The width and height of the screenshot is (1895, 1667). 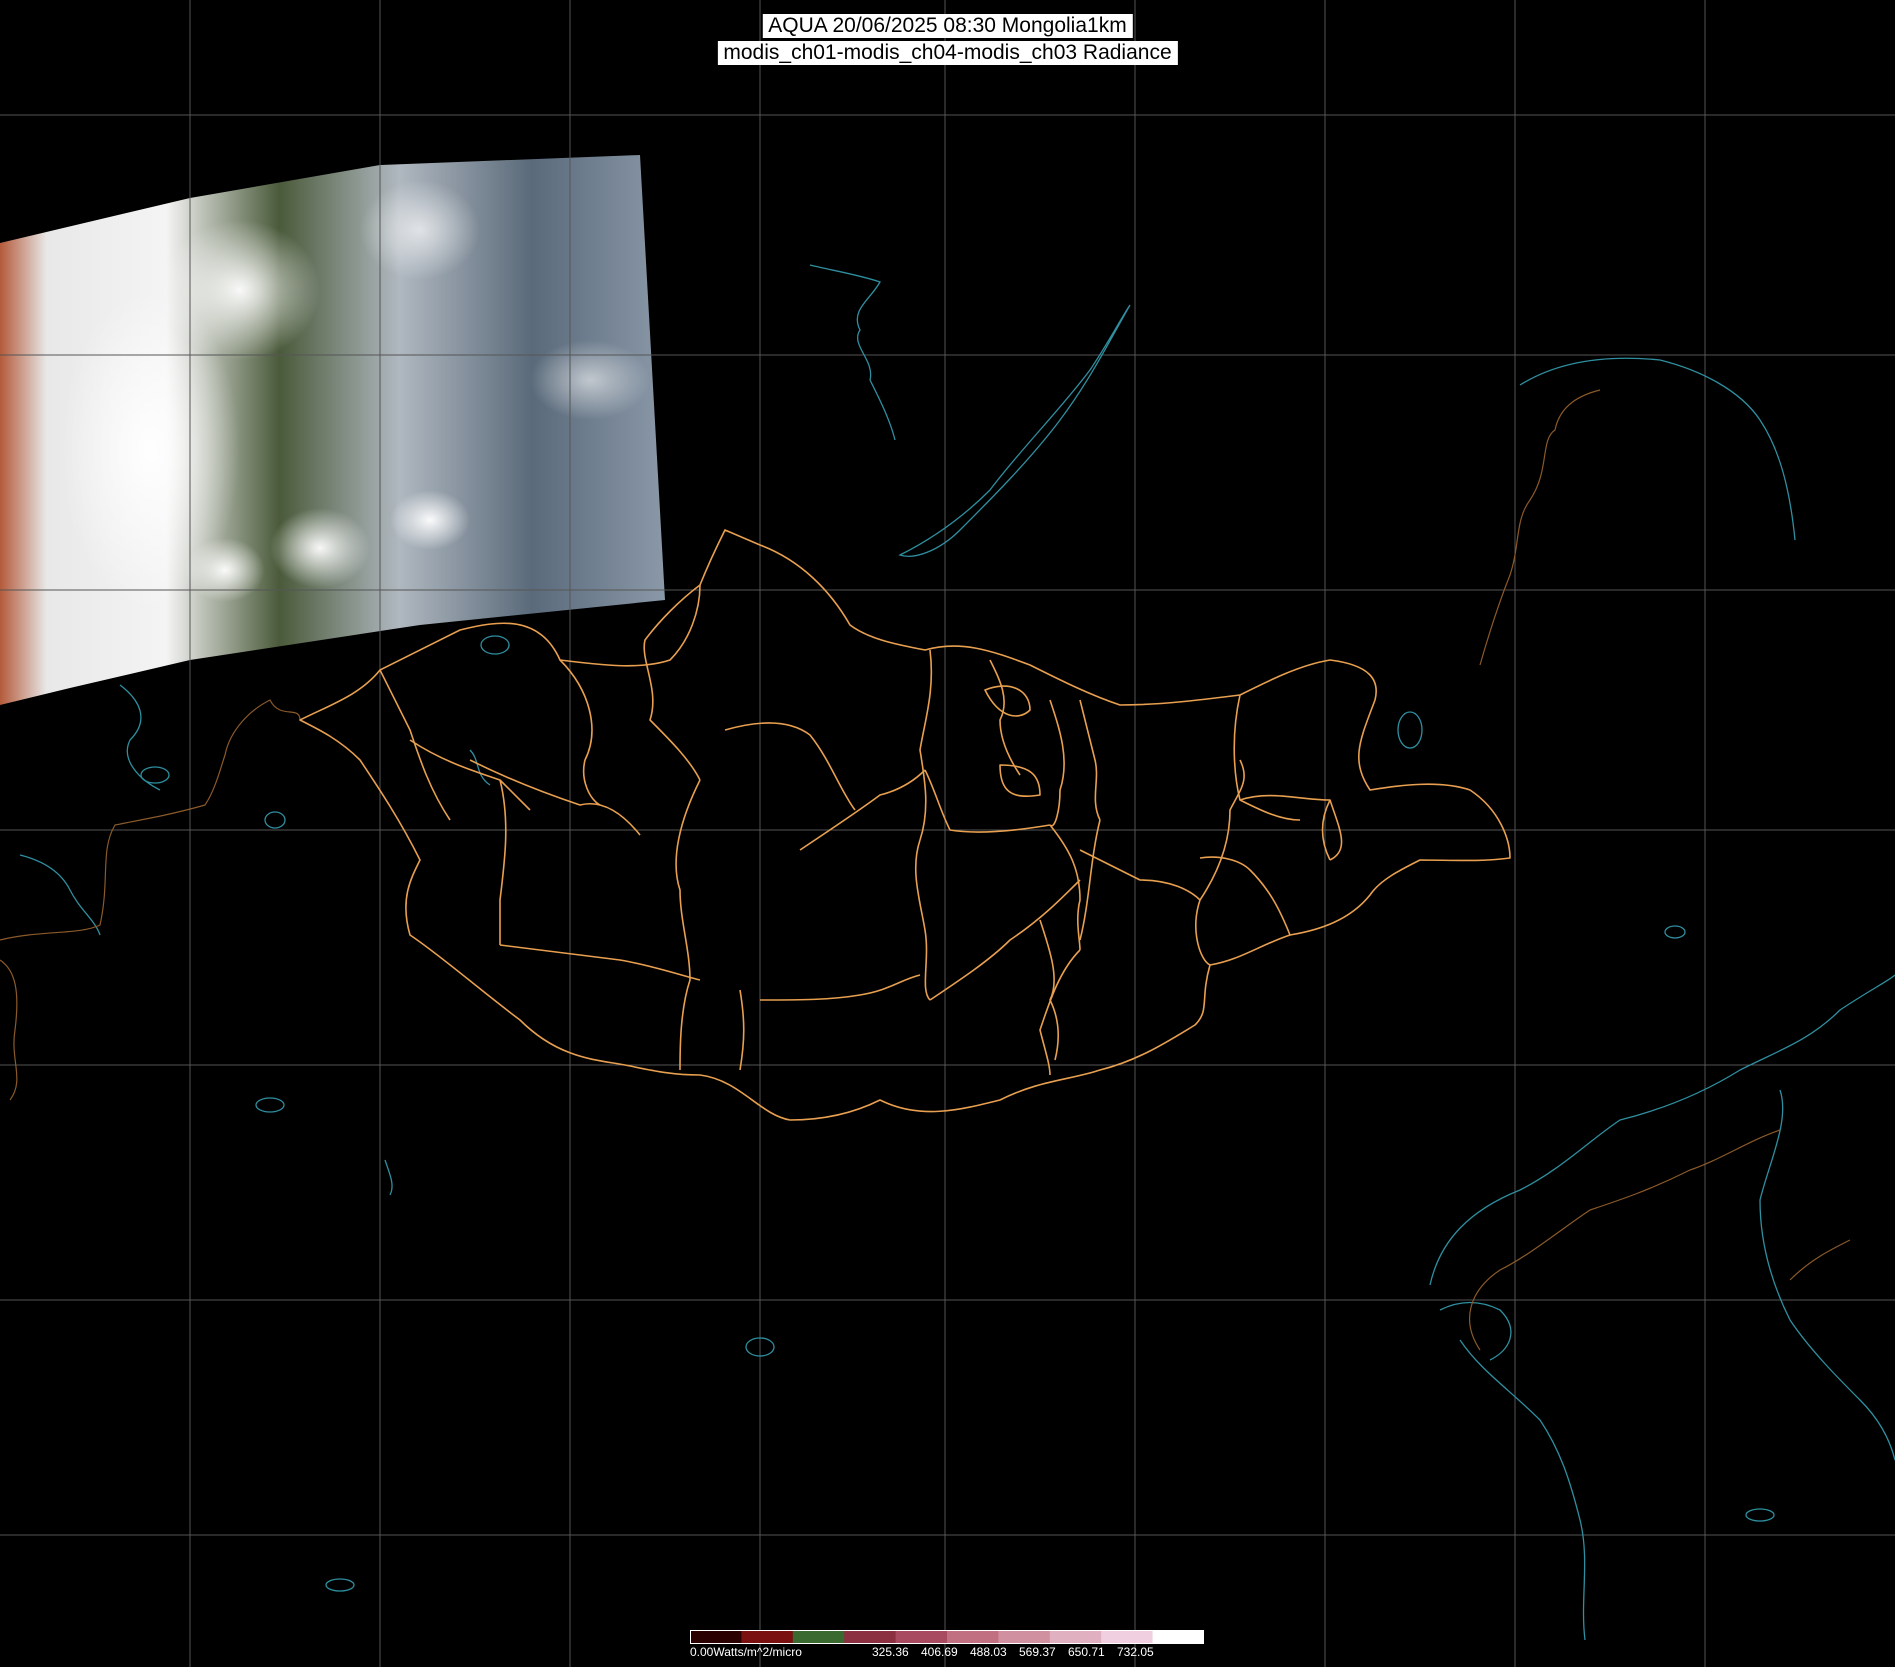 What do you see at coordinates (332, 430) in the screenshot?
I see `satellite-swath` at bounding box center [332, 430].